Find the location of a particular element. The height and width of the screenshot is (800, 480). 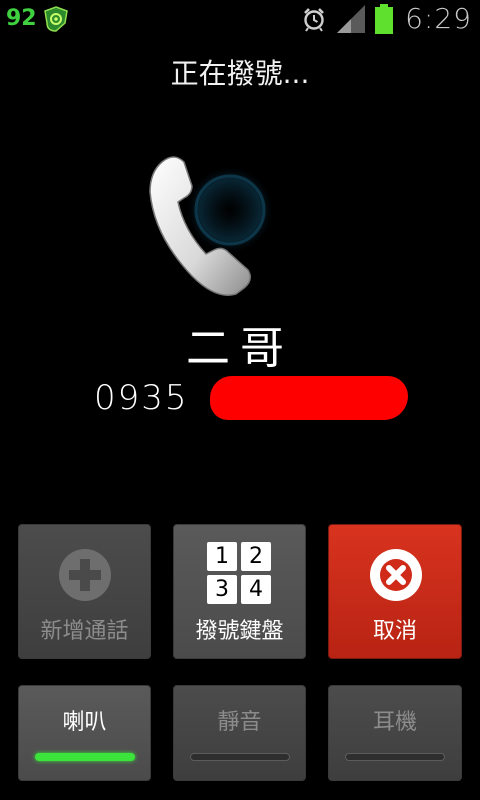

phone-handset-icon is located at coordinates (211, 226).